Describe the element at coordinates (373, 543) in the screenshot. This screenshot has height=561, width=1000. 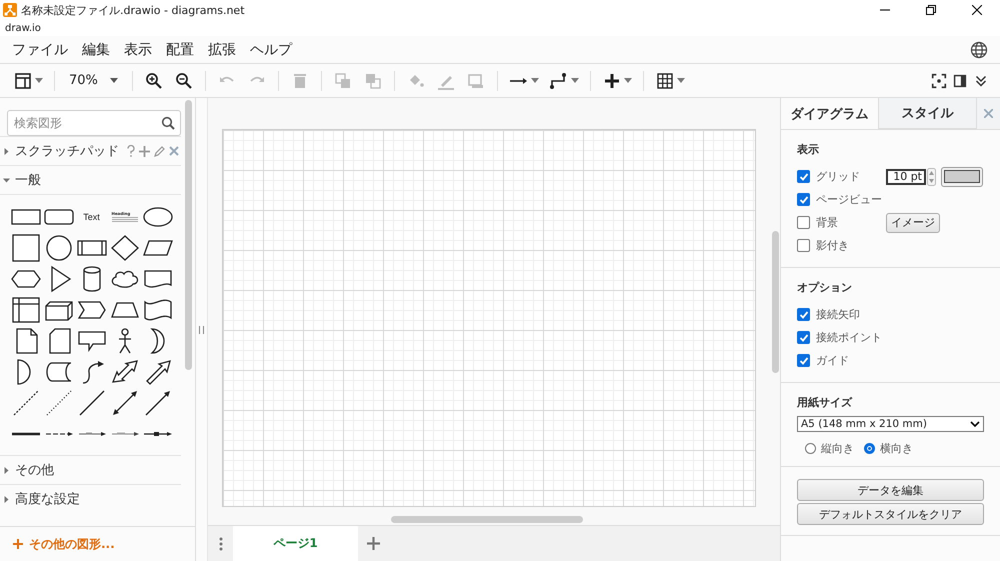
I see `add-page-icon` at that location.